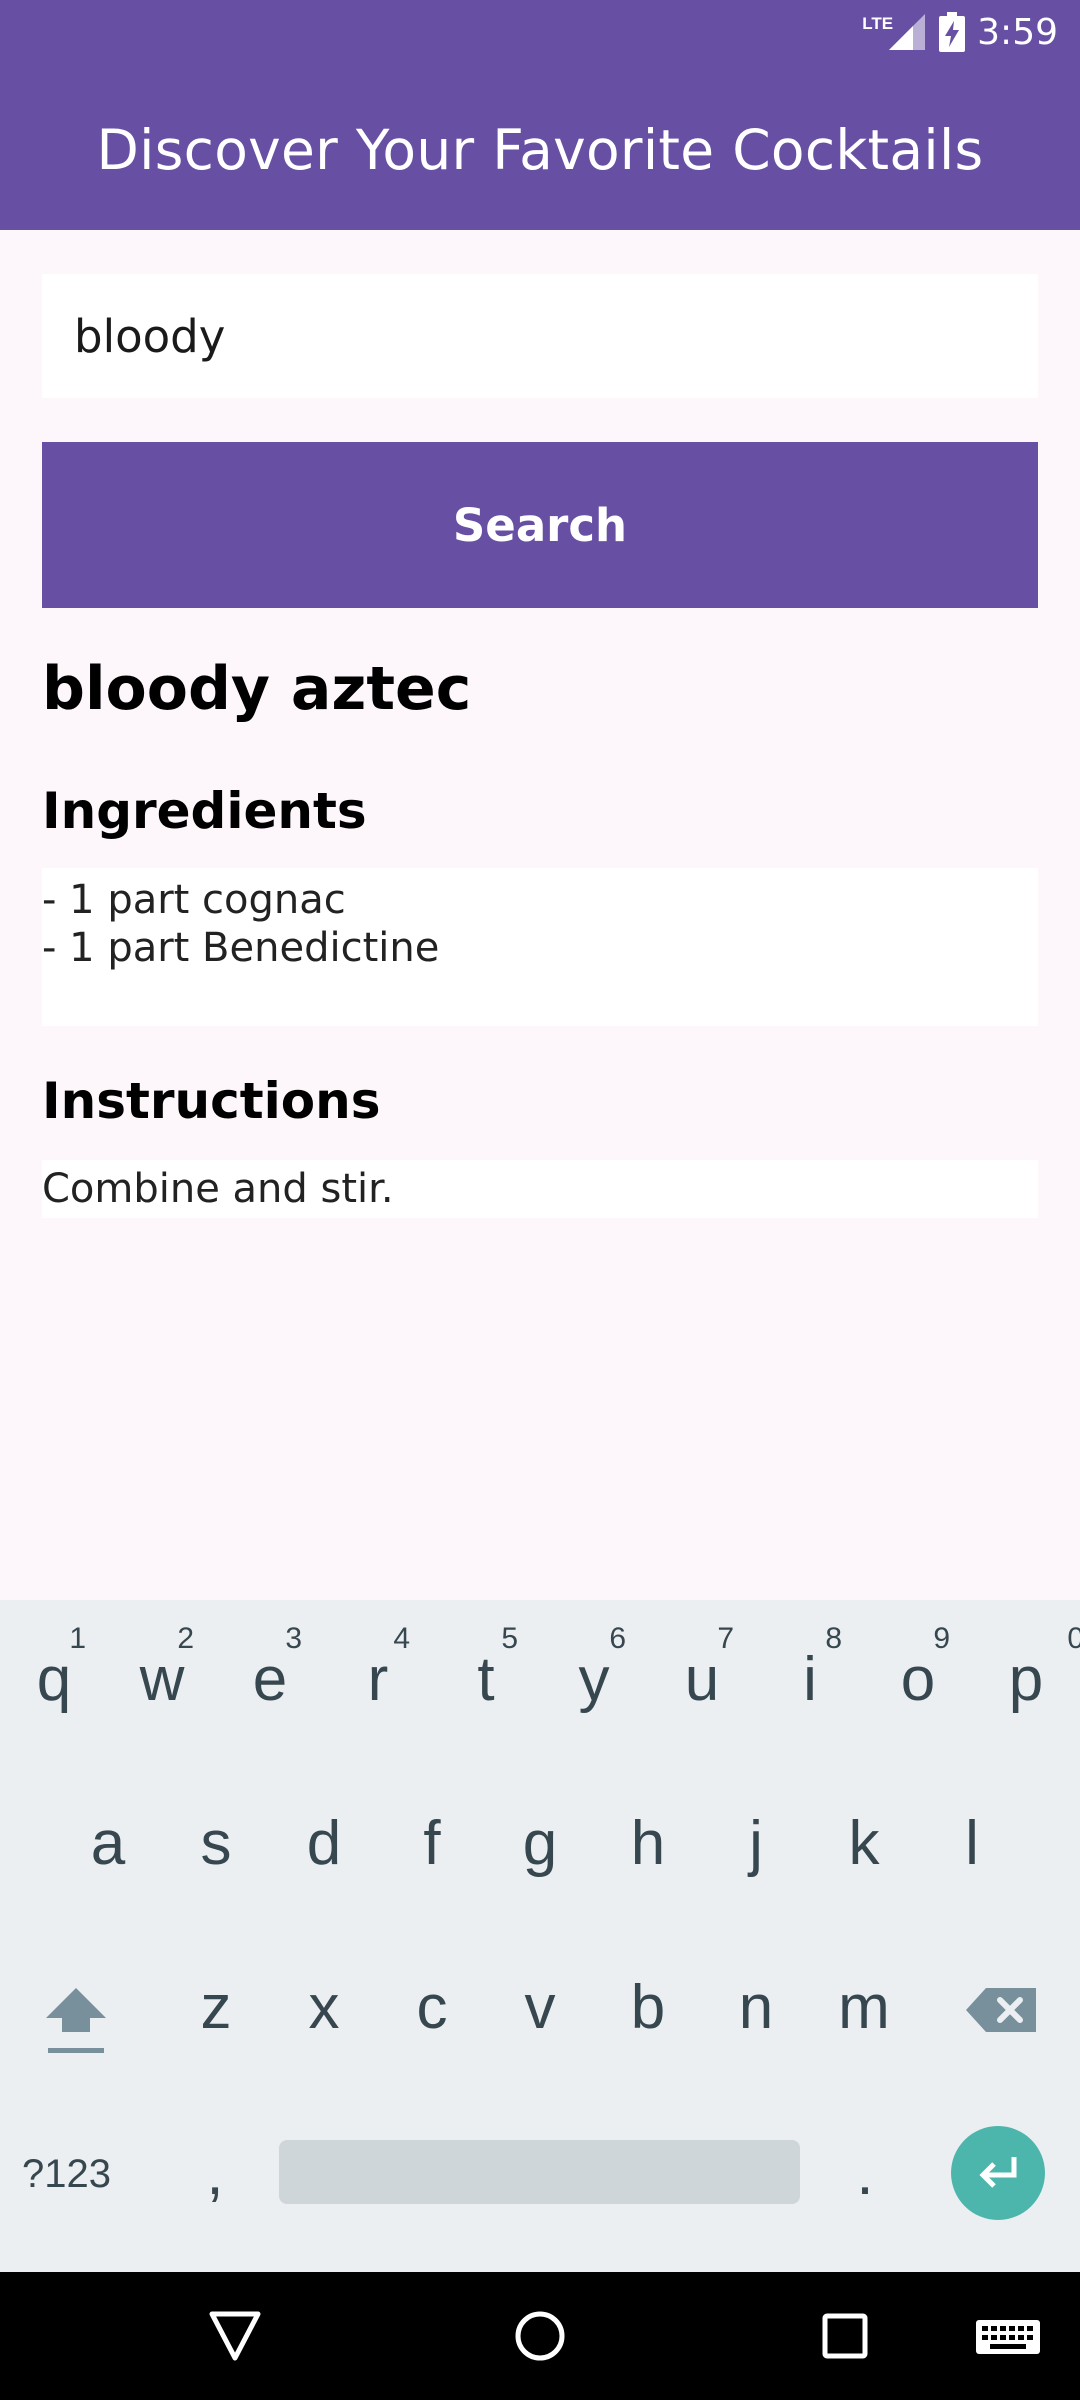 The width and height of the screenshot is (1080, 2400). I want to click on key-letter: x, so click(324, 2007).